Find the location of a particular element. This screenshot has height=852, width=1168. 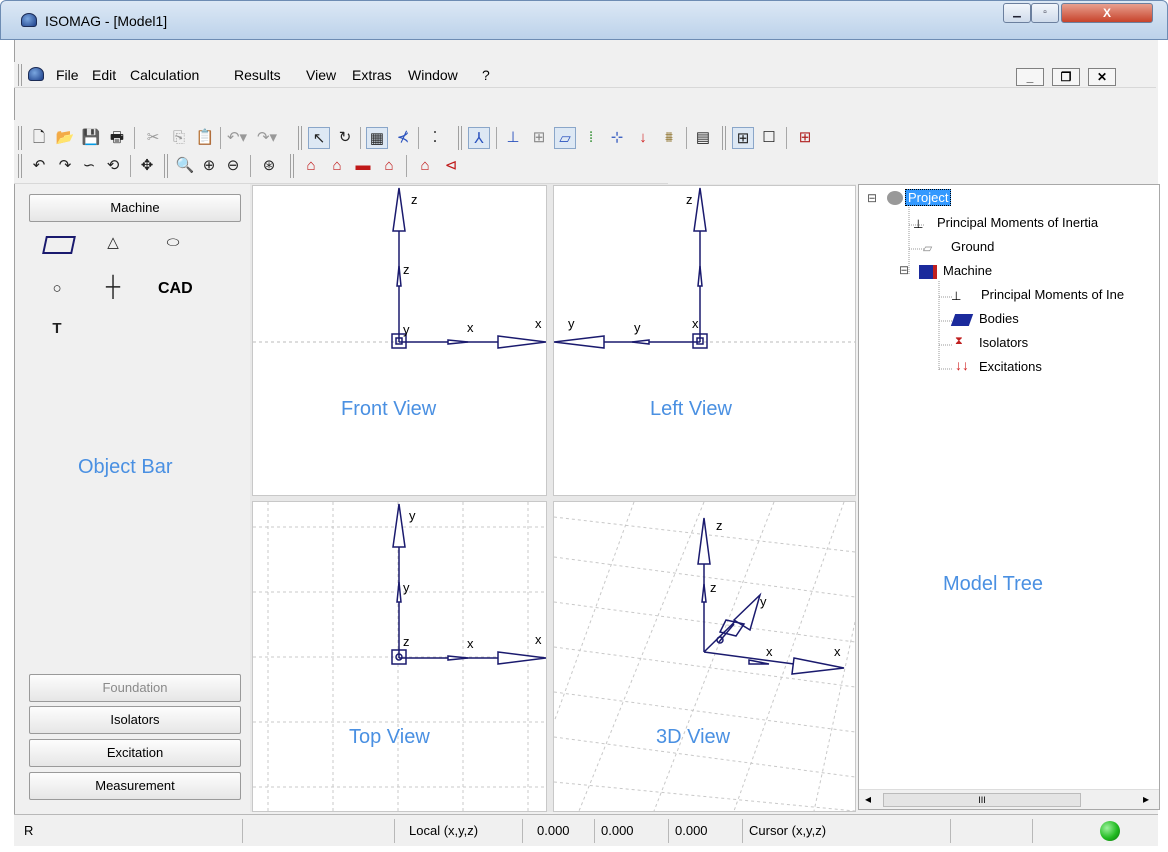

zoom-out-icon: ⊖ is located at coordinates (233, 166).